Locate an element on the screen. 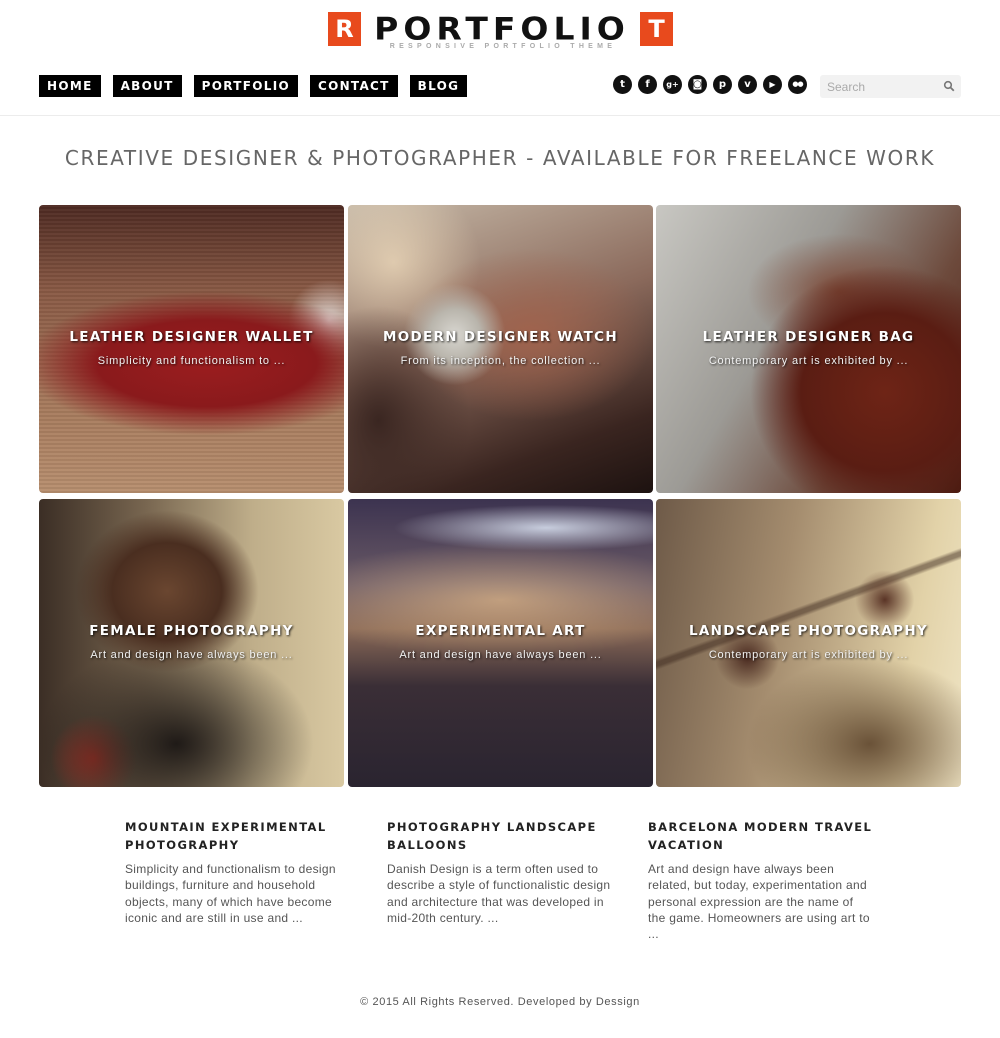 The image size is (1000, 1038). nav-blog: BLOG is located at coordinates (438, 86).